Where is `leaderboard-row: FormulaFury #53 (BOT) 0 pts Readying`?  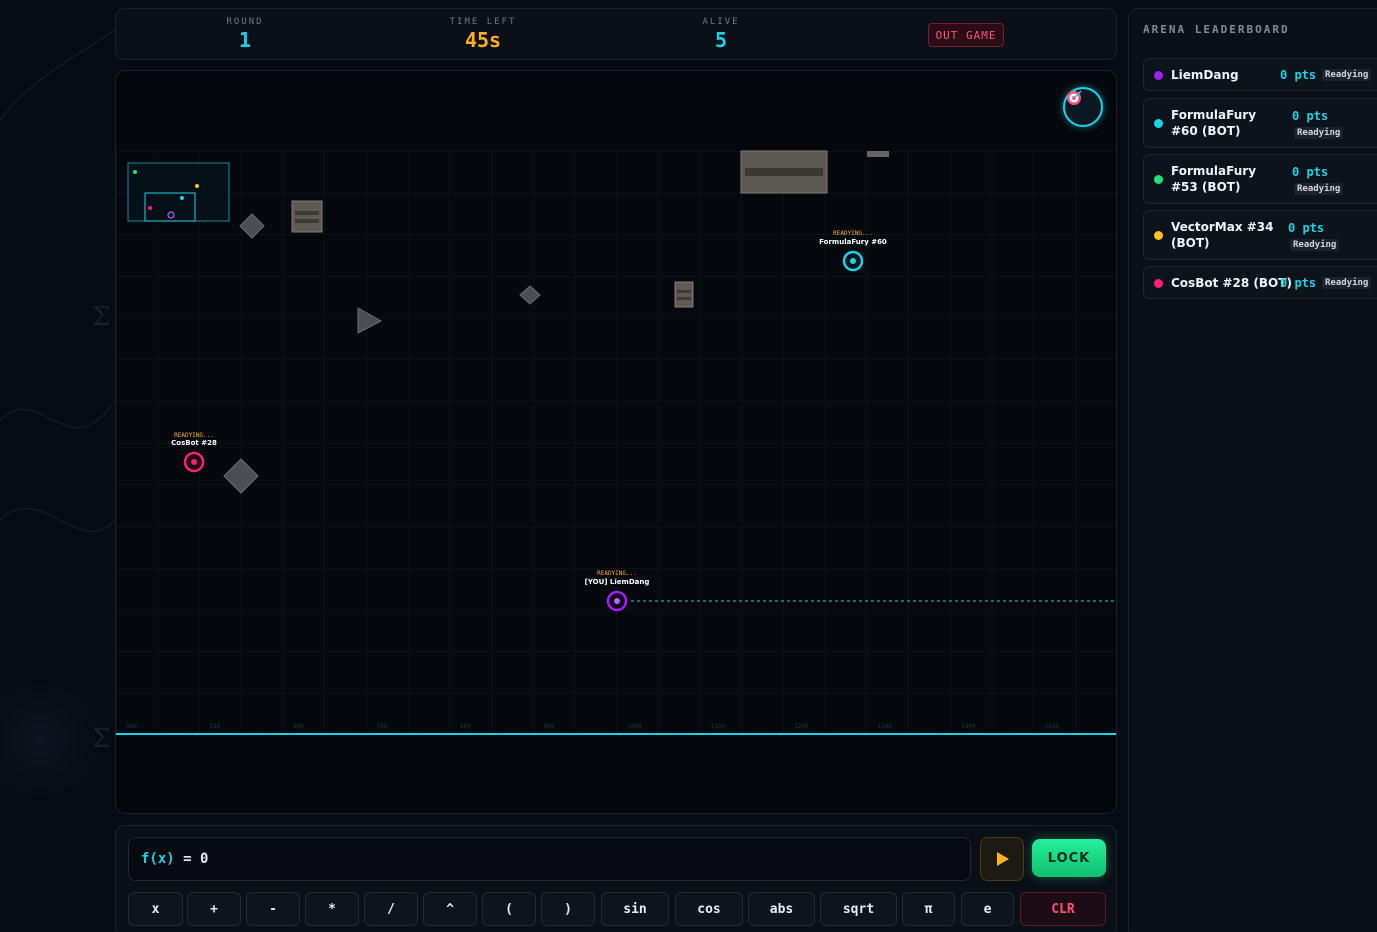 leaderboard-row: FormulaFury #53 (BOT) 0 pts Readying is located at coordinates (1260, 179).